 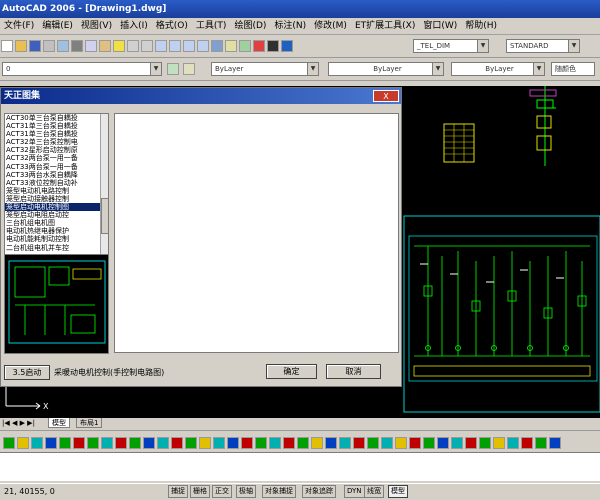 I want to click on text-style-select: _TEL_DIM ▼, so click(x=451, y=46).